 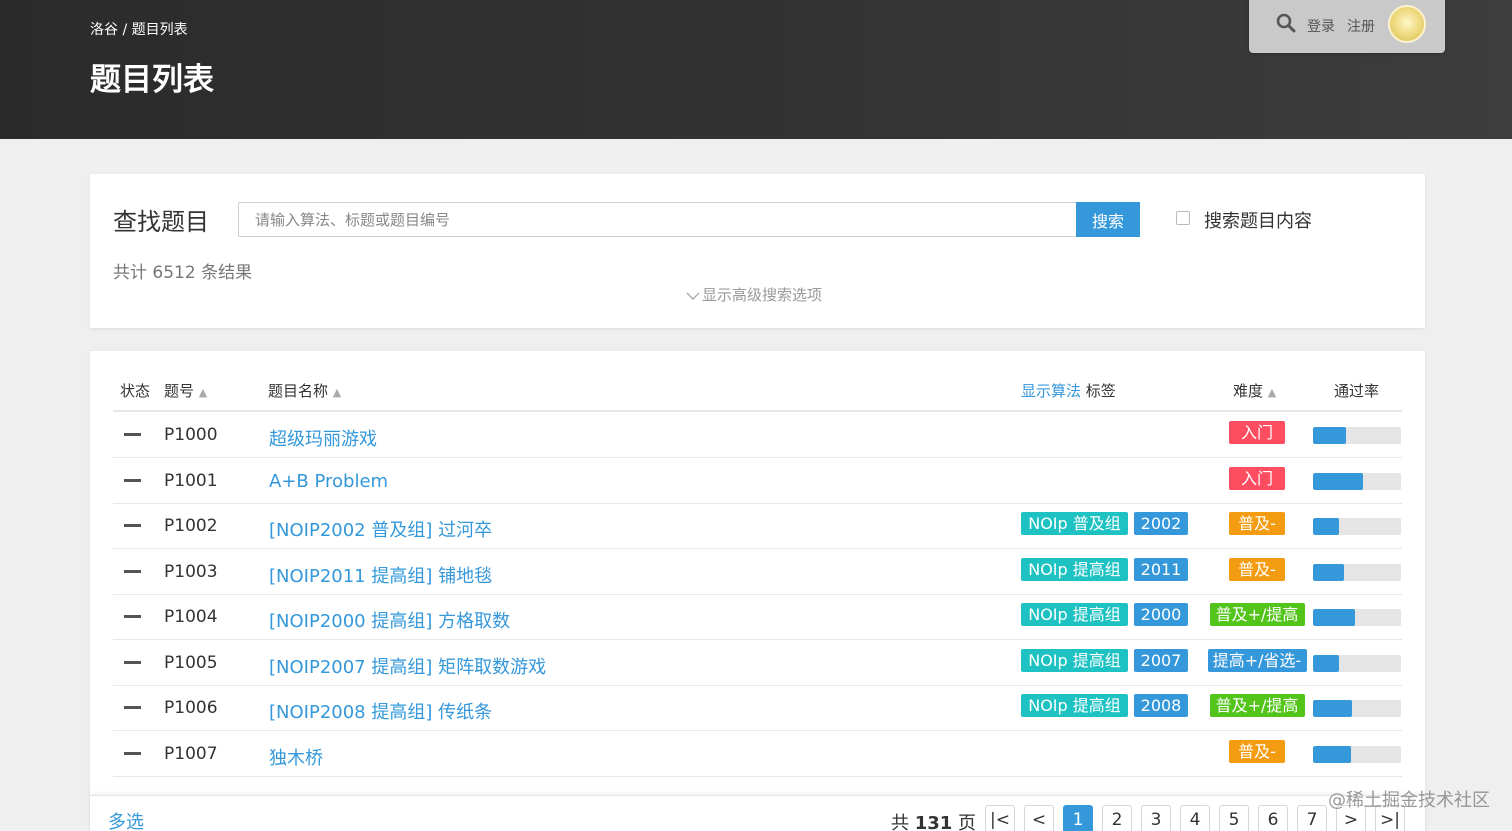 What do you see at coordinates (1248, 391) in the screenshot?
I see `column-difficulty-label: 难度` at bounding box center [1248, 391].